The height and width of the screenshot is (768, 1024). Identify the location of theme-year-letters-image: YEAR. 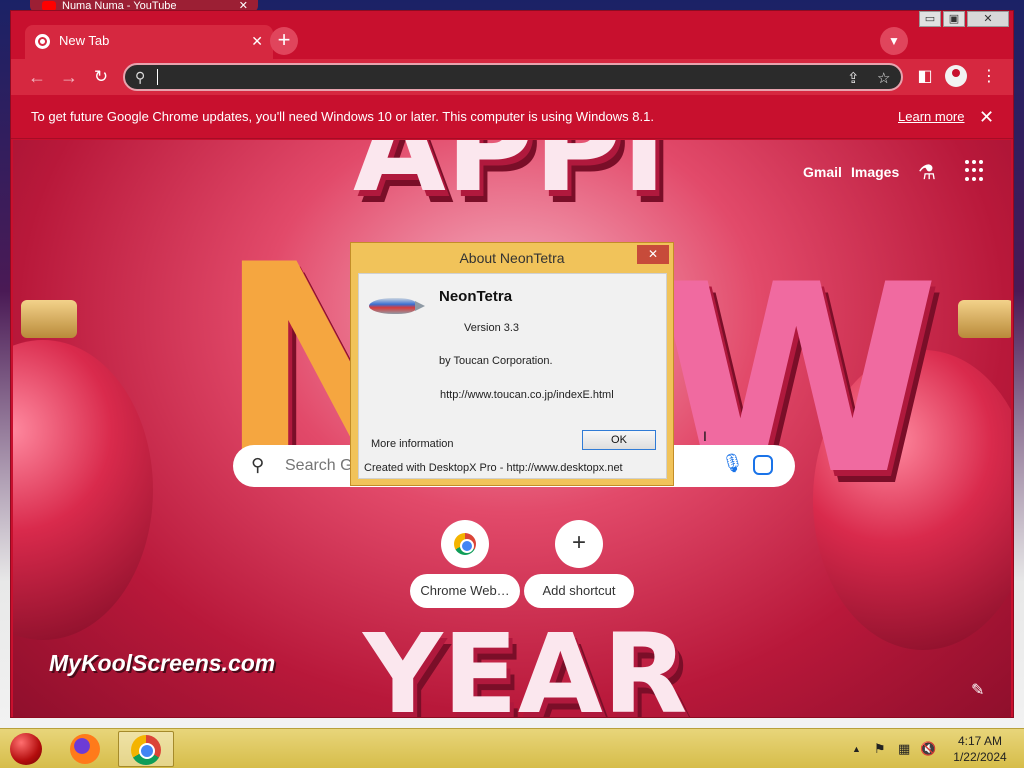
(525, 663).